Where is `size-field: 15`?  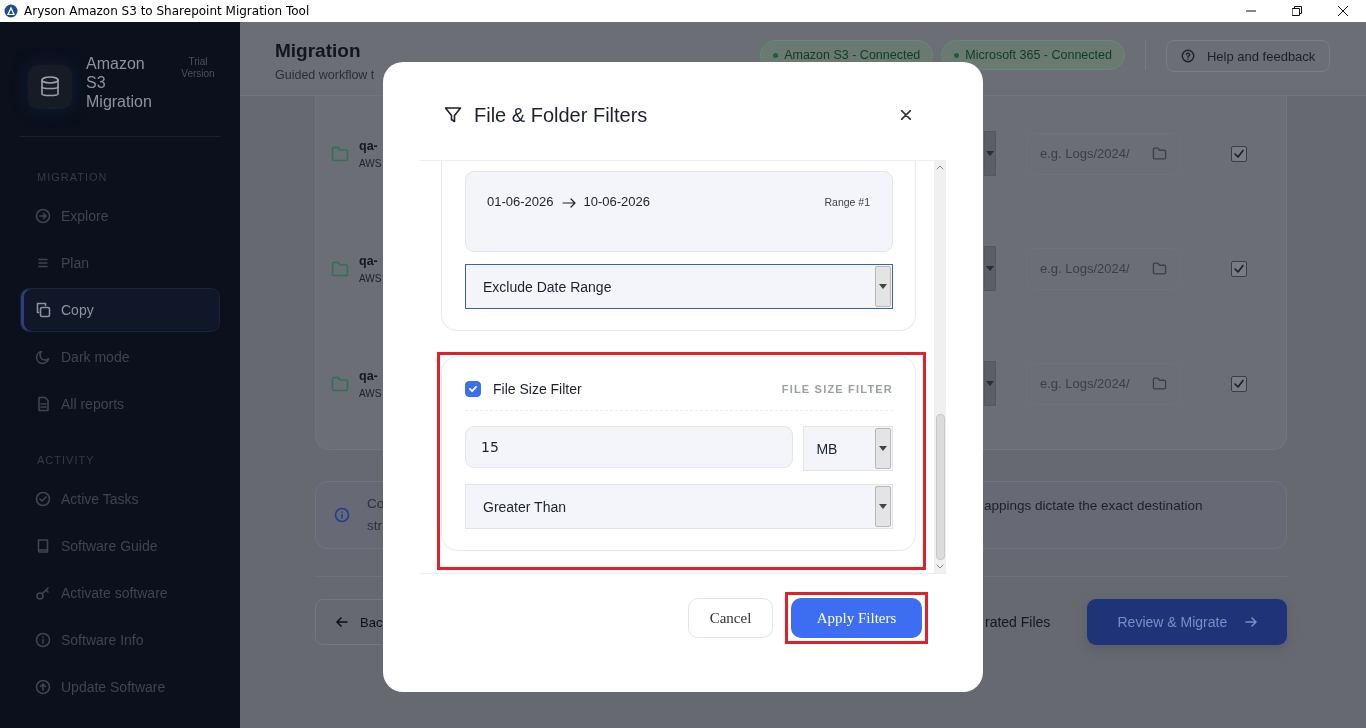 size-field: 15 is located at coordinates (629, 447).